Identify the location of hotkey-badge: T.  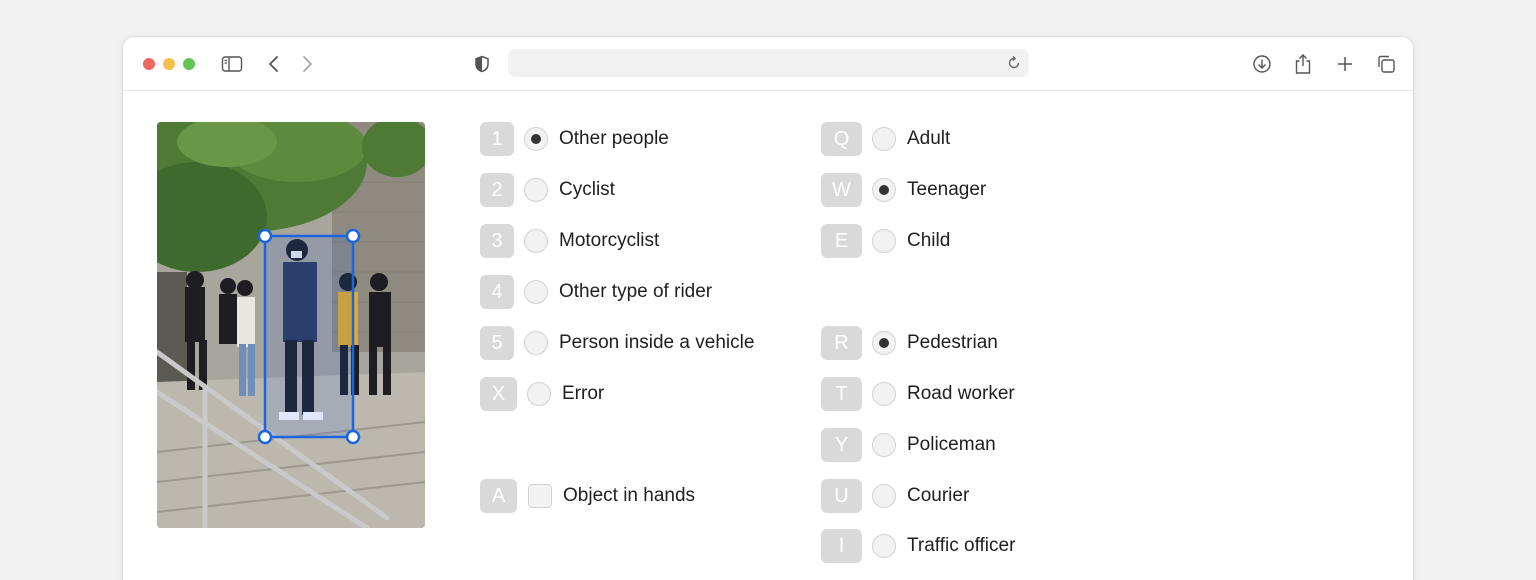
(841, 394).